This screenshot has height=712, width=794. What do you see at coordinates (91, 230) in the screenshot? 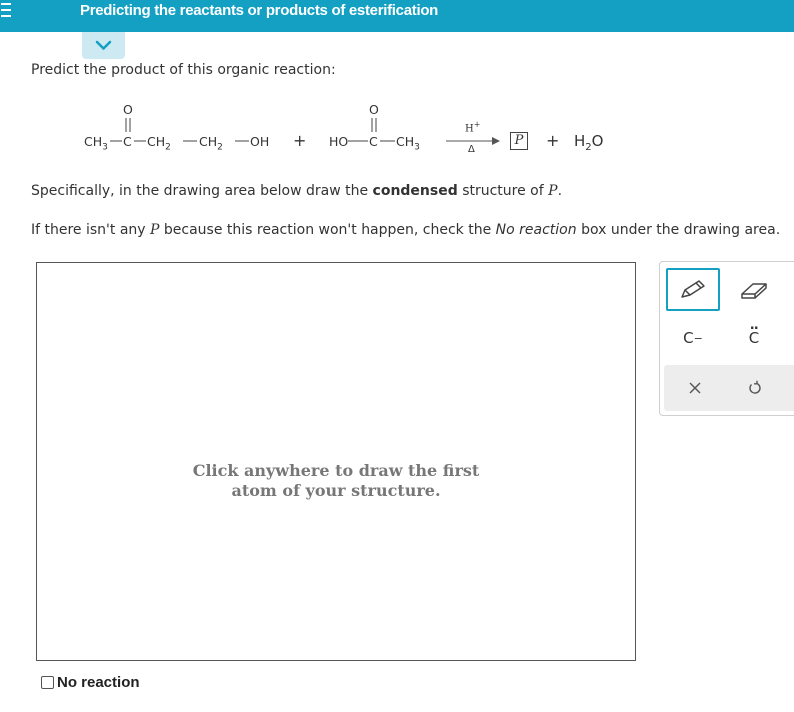
I see `hint-part1: If there isn't any` at bounding box center [91, 230].